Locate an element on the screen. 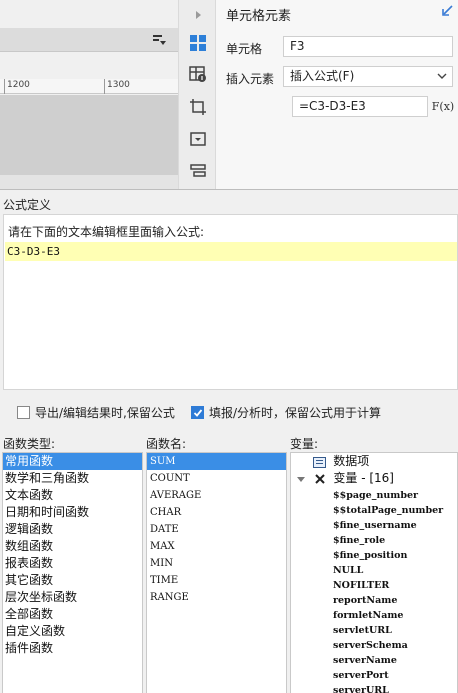 The image size is (458, 693). canvas-scroll-strip is located at coordinates (89, 182).